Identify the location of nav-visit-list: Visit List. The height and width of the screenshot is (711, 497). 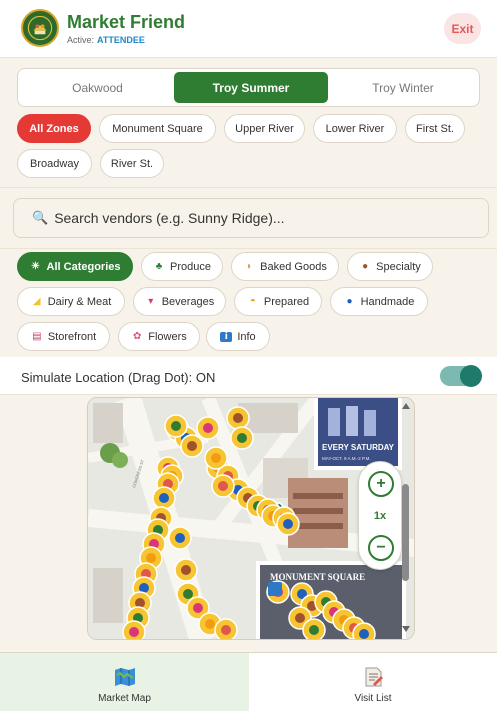
(373, 682).